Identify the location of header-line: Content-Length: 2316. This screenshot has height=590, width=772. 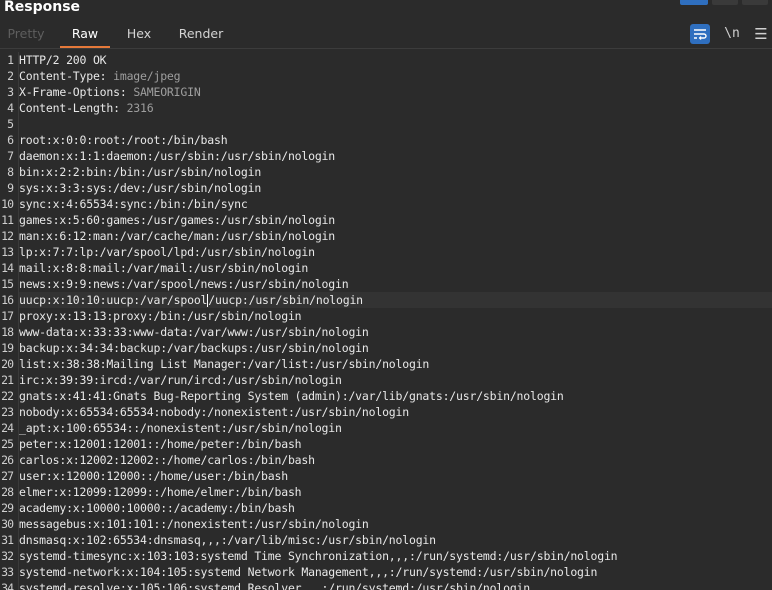
(395, 108).